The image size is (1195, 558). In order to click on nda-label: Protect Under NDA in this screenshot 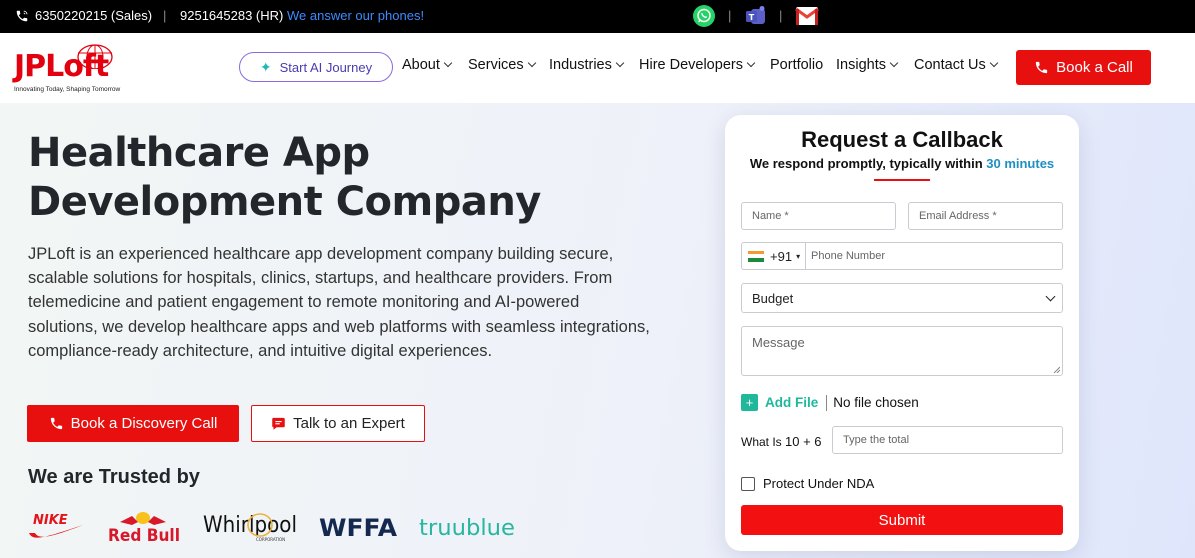, I will do `click(819, 483)`.